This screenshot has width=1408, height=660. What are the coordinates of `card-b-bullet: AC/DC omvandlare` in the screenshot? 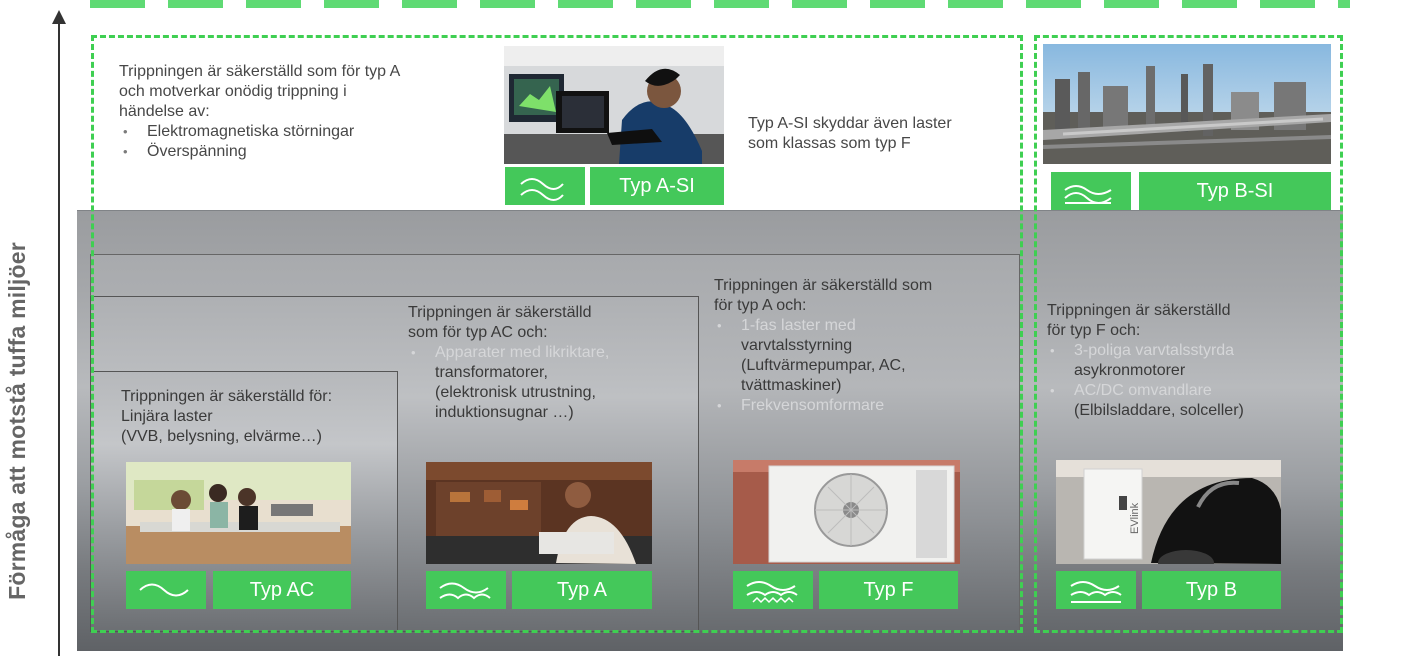 It's located at (1182, 391).